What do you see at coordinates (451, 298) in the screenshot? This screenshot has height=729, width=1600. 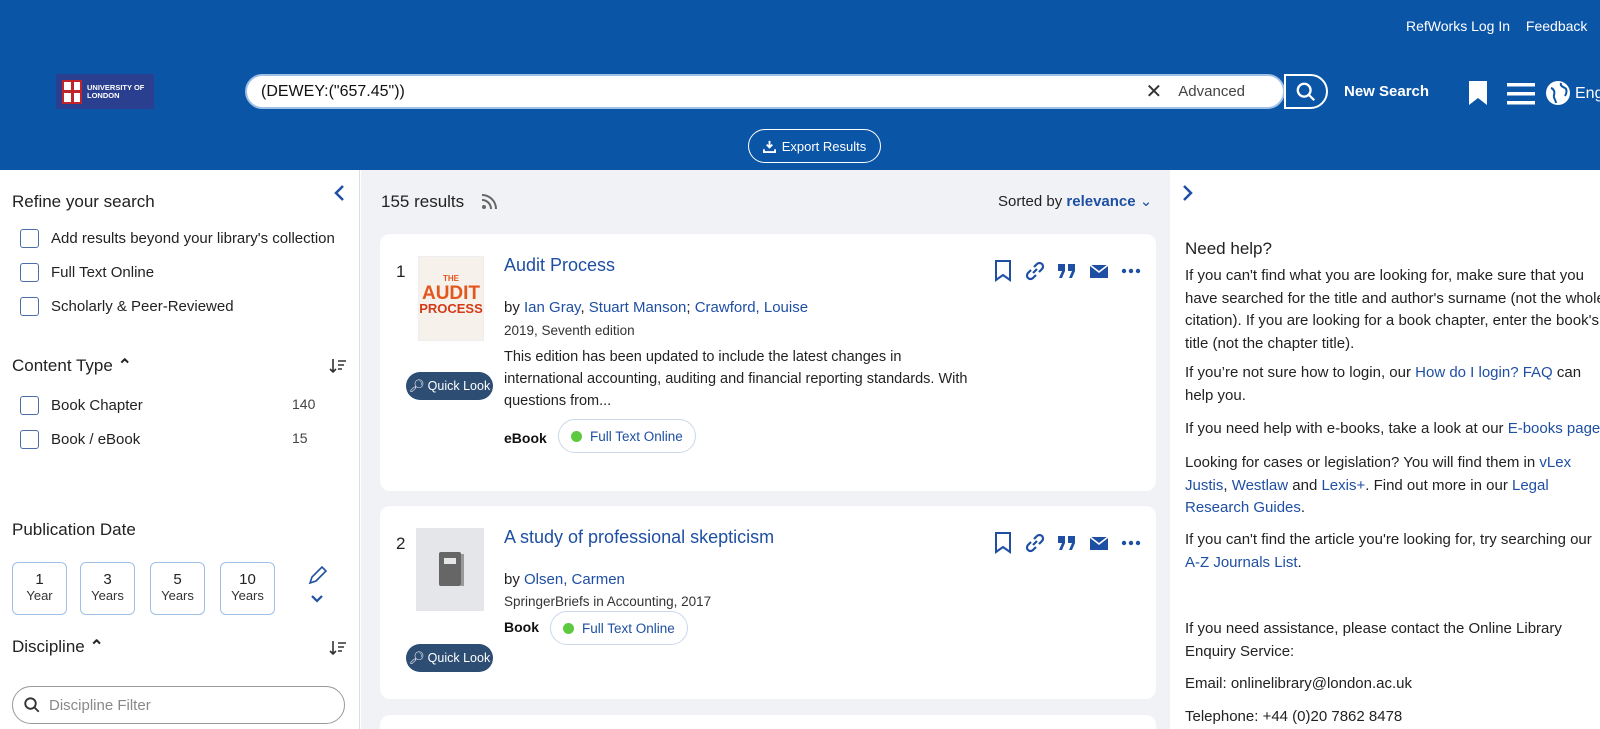 I see `book-cover: THE AUDIT PROCESS` at bounding box center [451, 298].